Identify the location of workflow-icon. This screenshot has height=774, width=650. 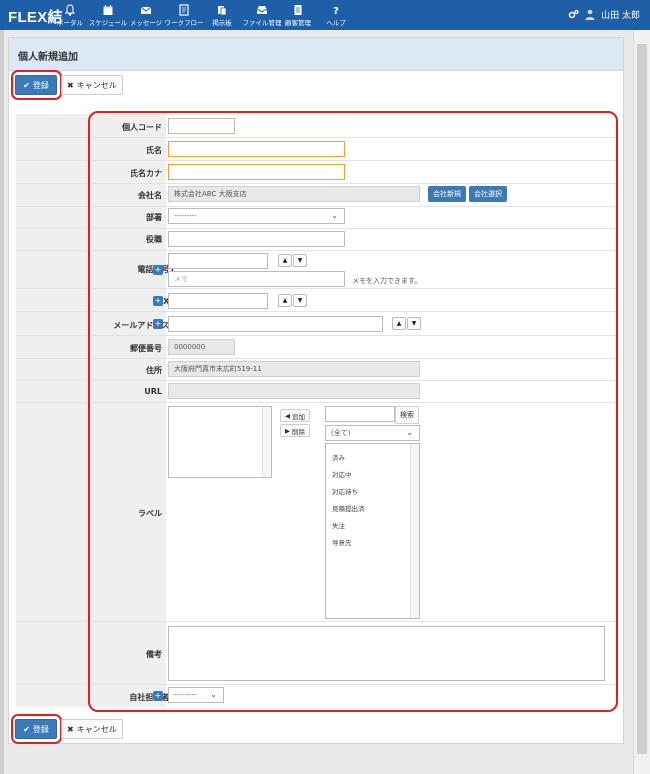
(184, 10).